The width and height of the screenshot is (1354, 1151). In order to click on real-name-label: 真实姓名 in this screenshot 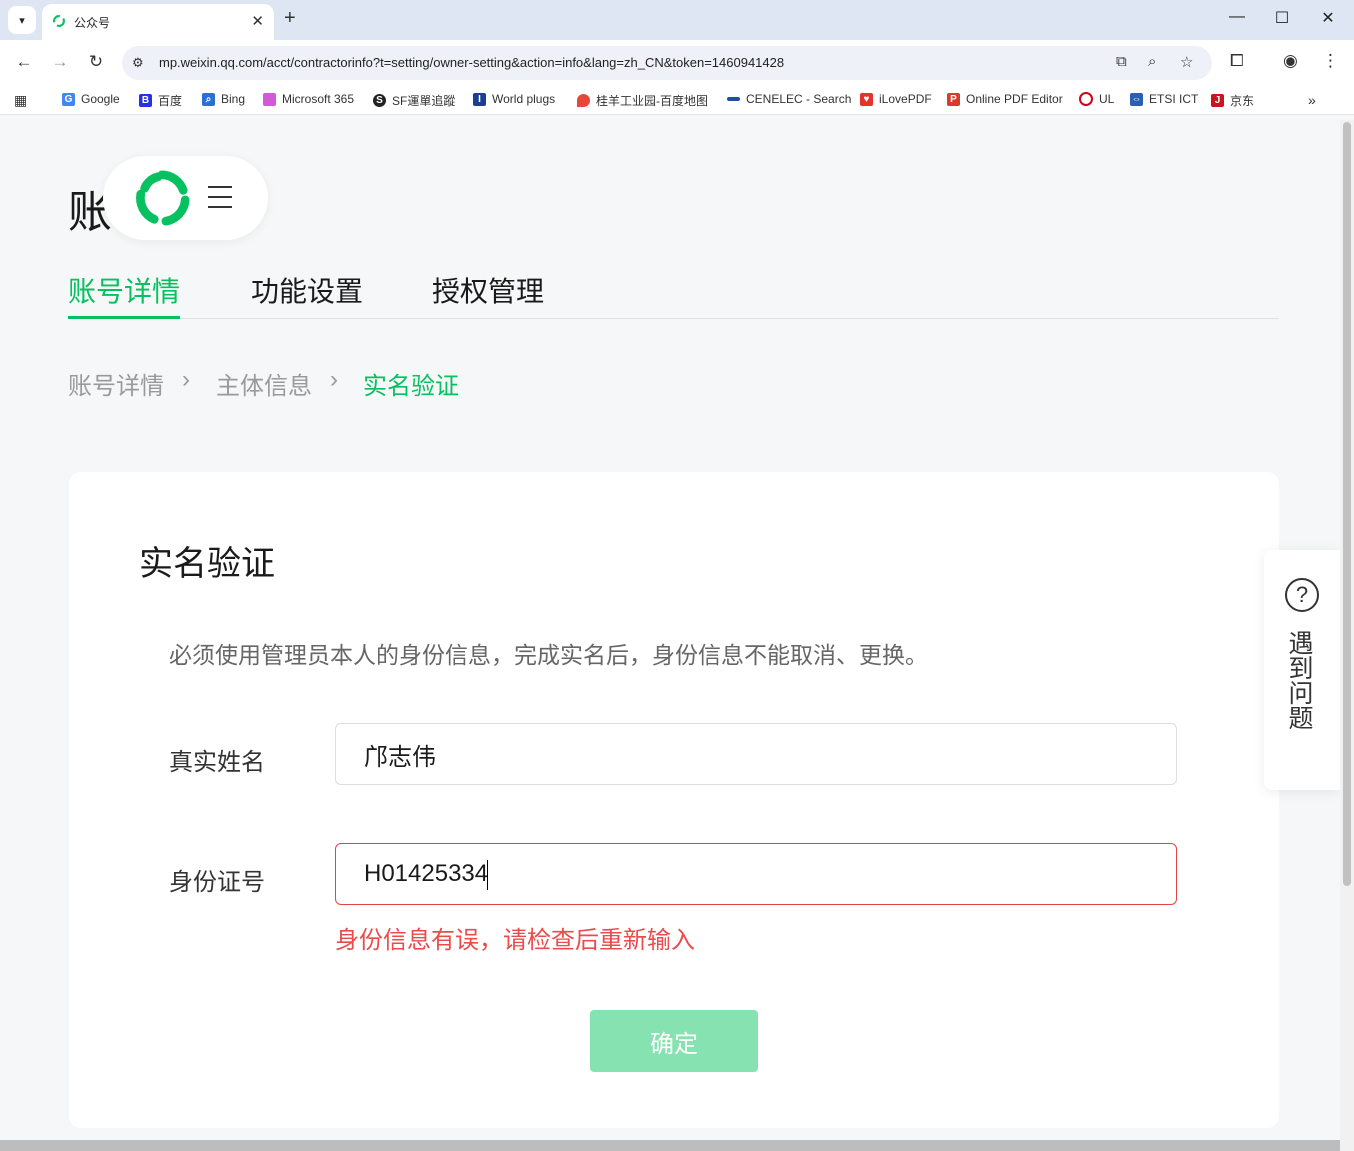, I will do `click(217, 762)`.